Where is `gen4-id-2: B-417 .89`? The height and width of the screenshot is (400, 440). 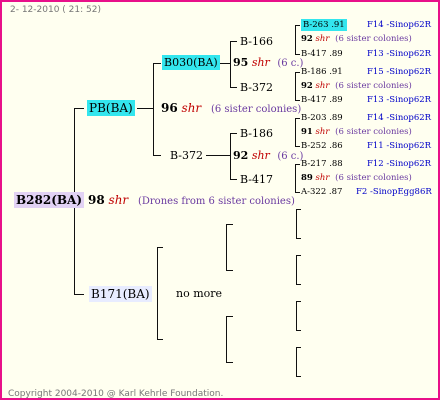 gen4-id-2: B-417 .89 is located at coordinates (322, 54).